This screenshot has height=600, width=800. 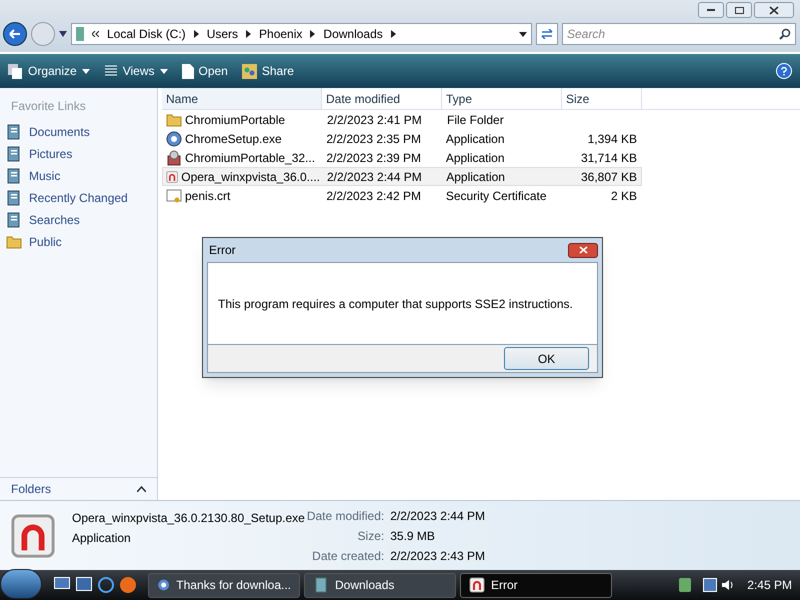 What do you see at coordinates (373, 196) in the screenshot?
I see `date-cell-text: 2/2/2023 2:42 PM` at bounding box center [373, 196].